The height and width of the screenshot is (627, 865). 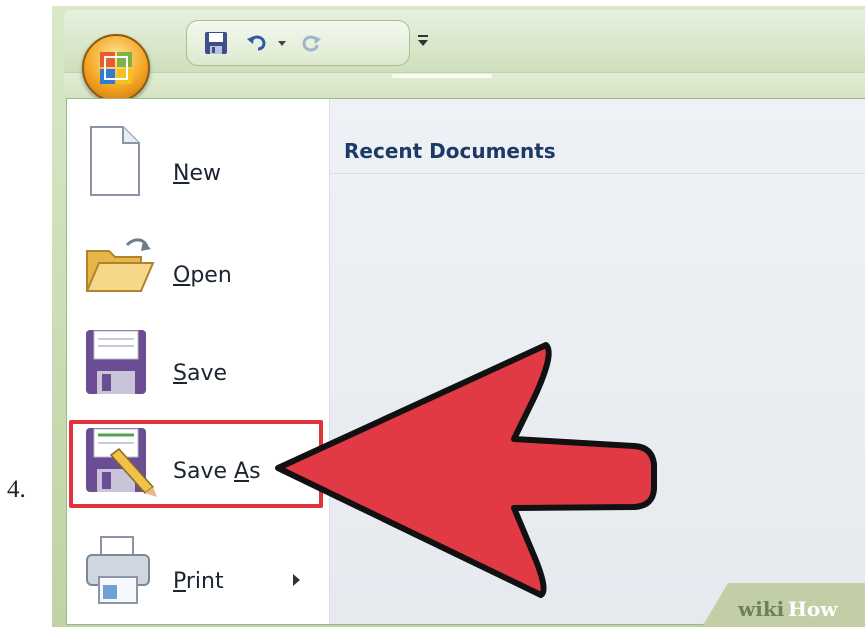 What do you see at coordinates (761, 609) in the screenshot?
I see `watermark-wiki: wiki` at bounding box center [761, 609].